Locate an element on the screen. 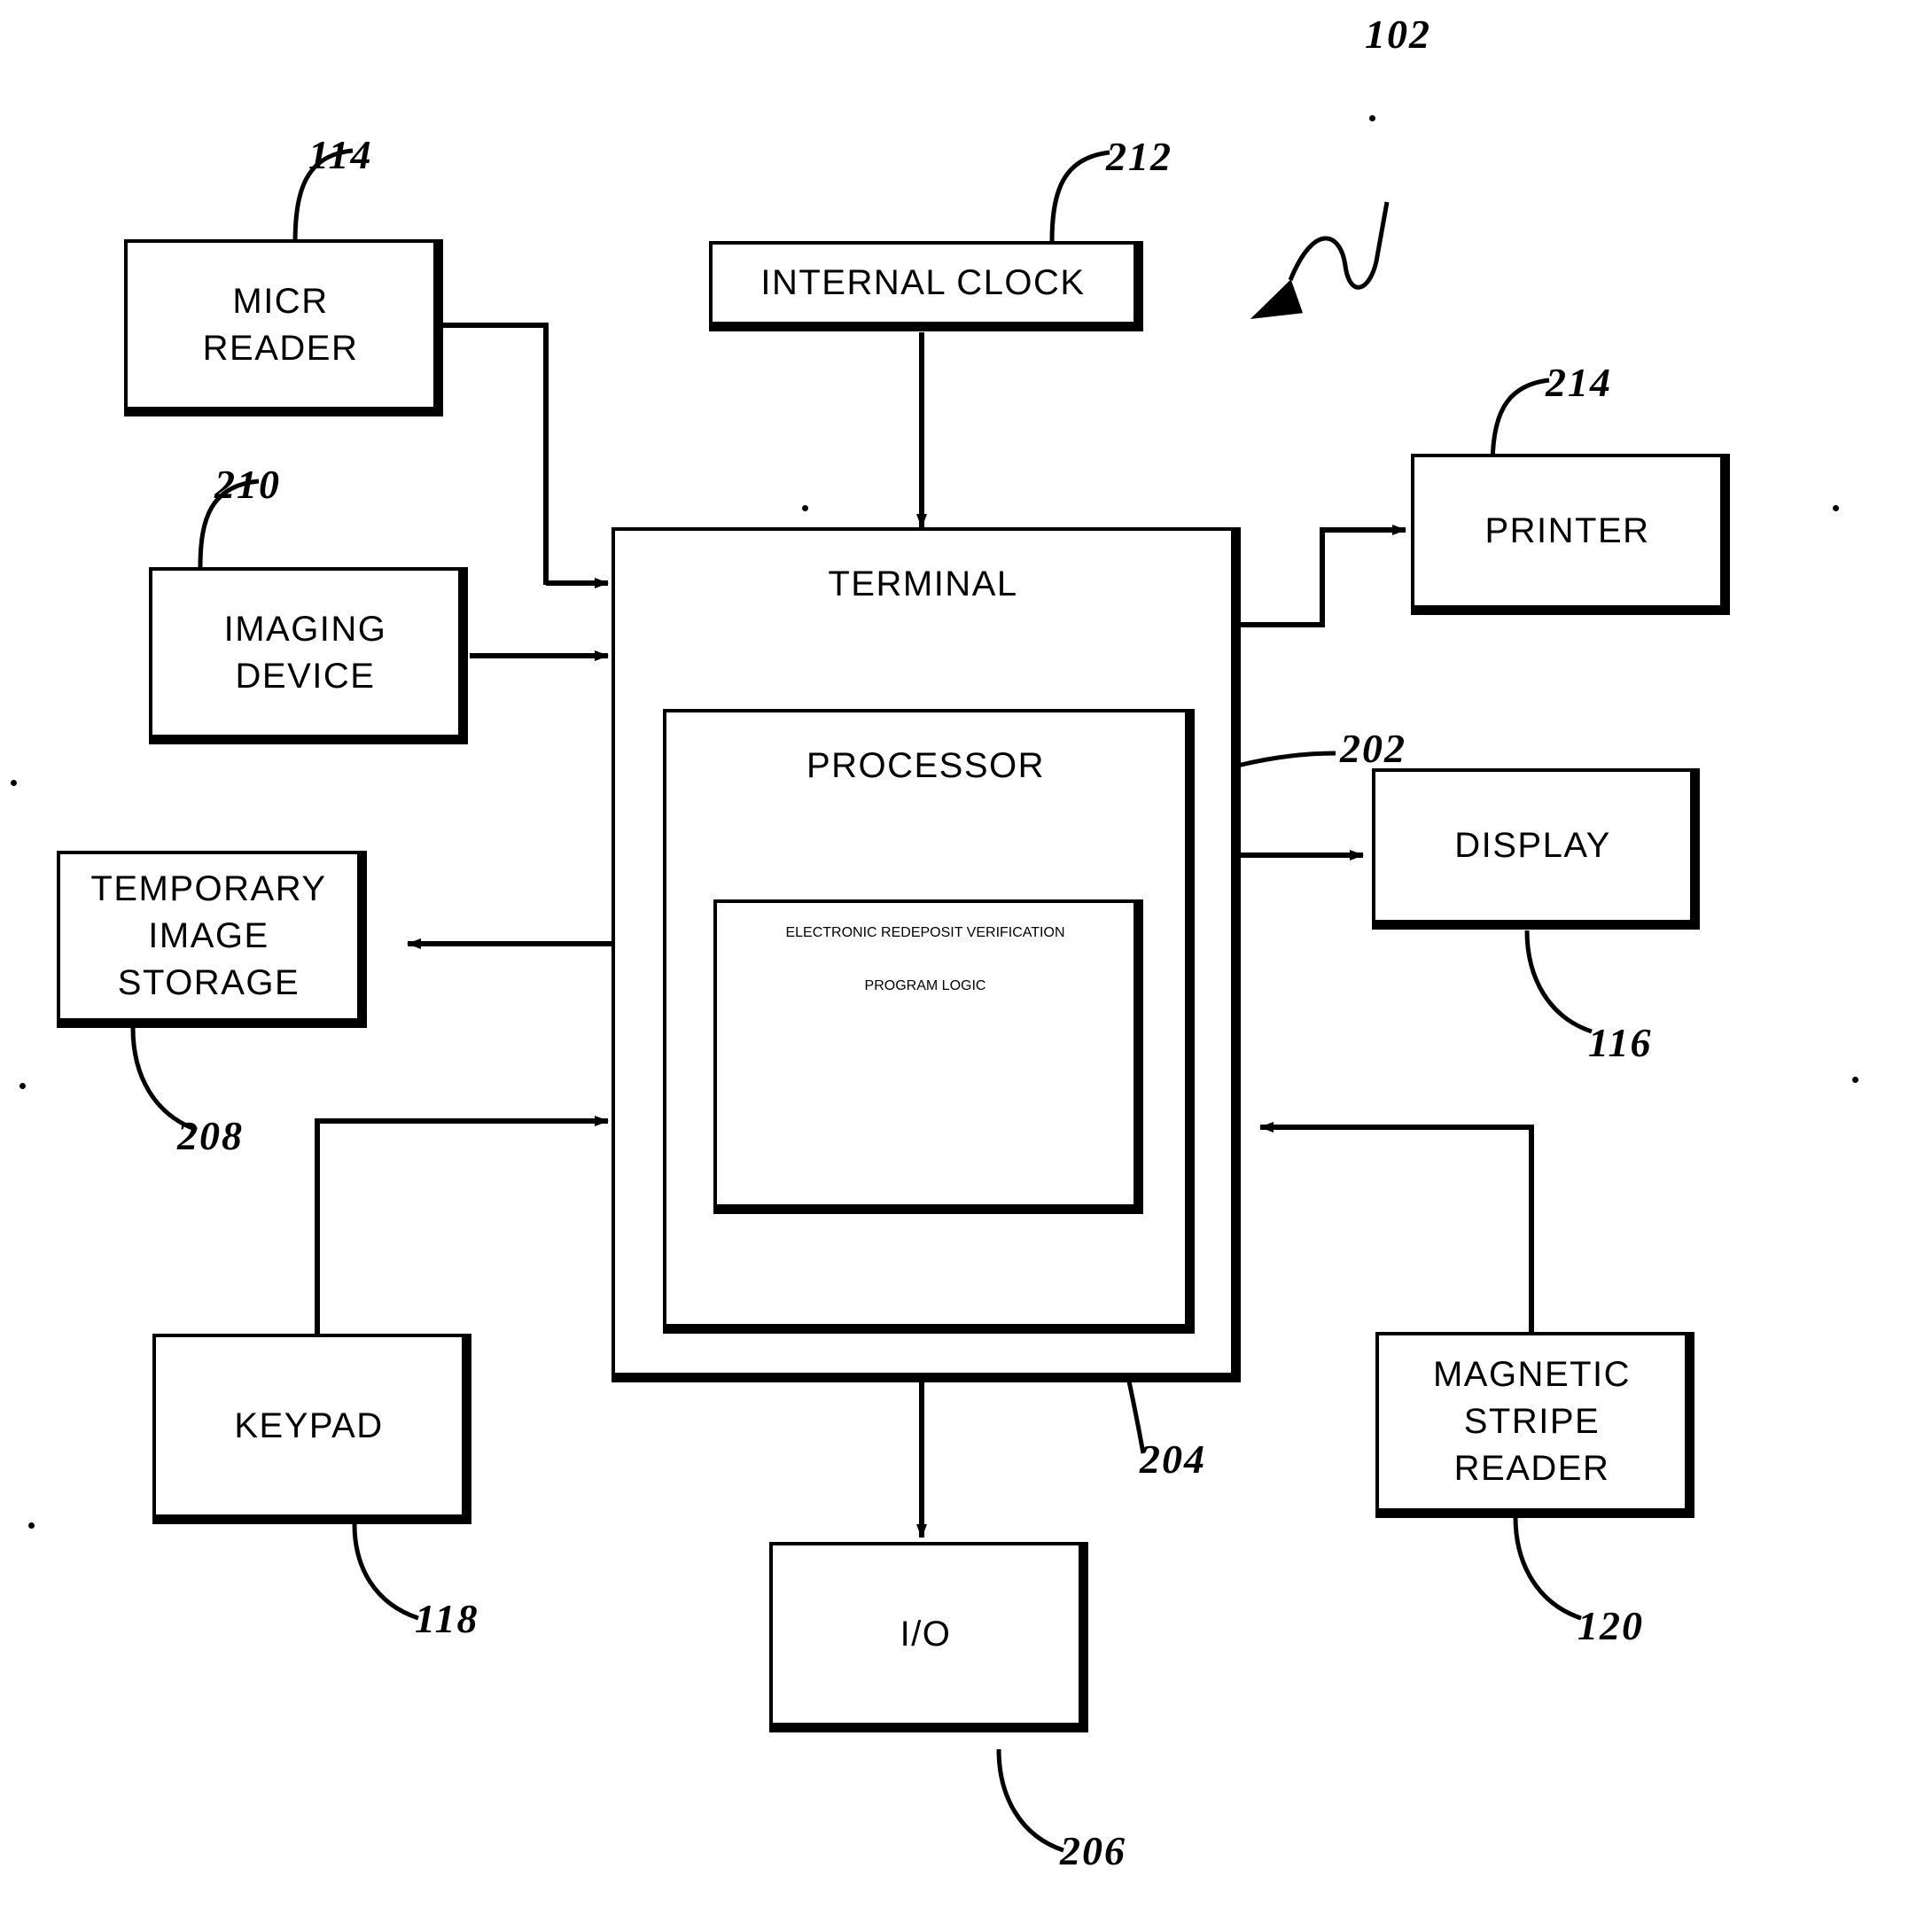  block-micr-reader: MICR READER is located at coordinates (284, 327).